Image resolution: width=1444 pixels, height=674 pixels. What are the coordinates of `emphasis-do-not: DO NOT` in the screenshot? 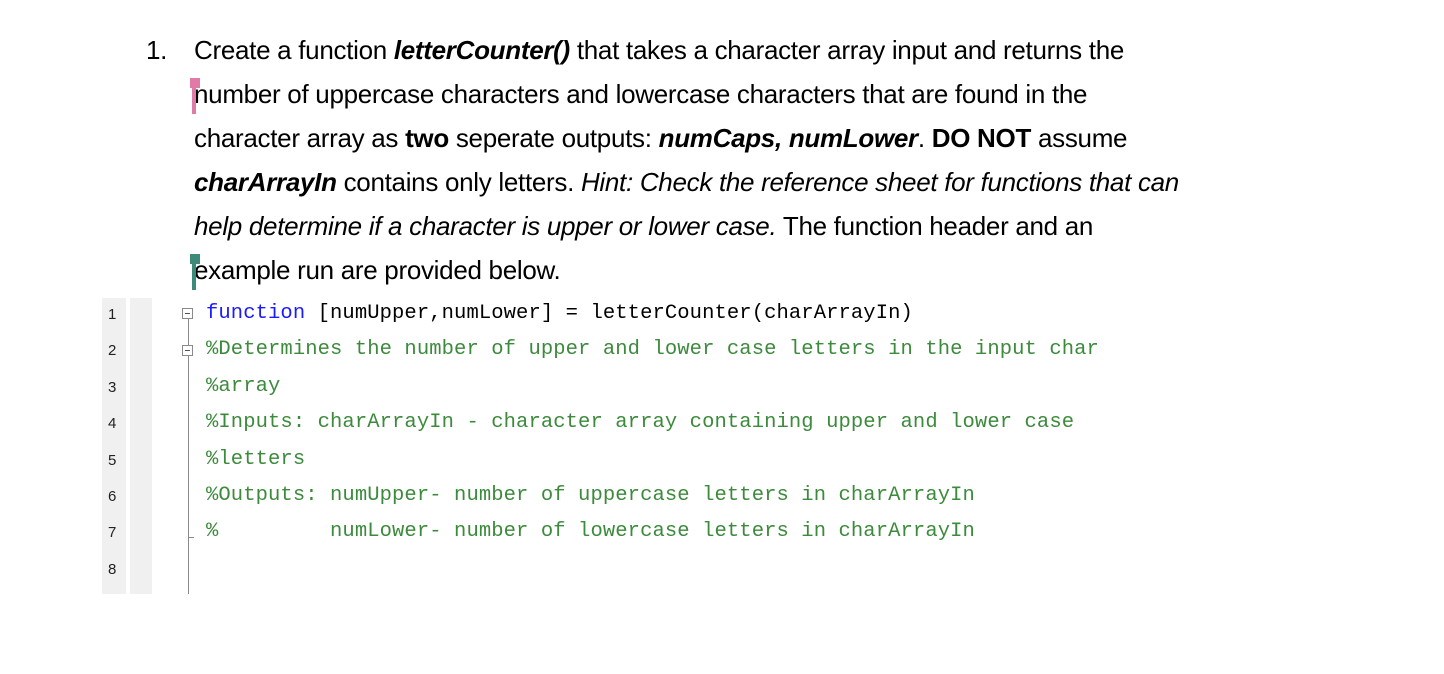 It's located at (981, 138).